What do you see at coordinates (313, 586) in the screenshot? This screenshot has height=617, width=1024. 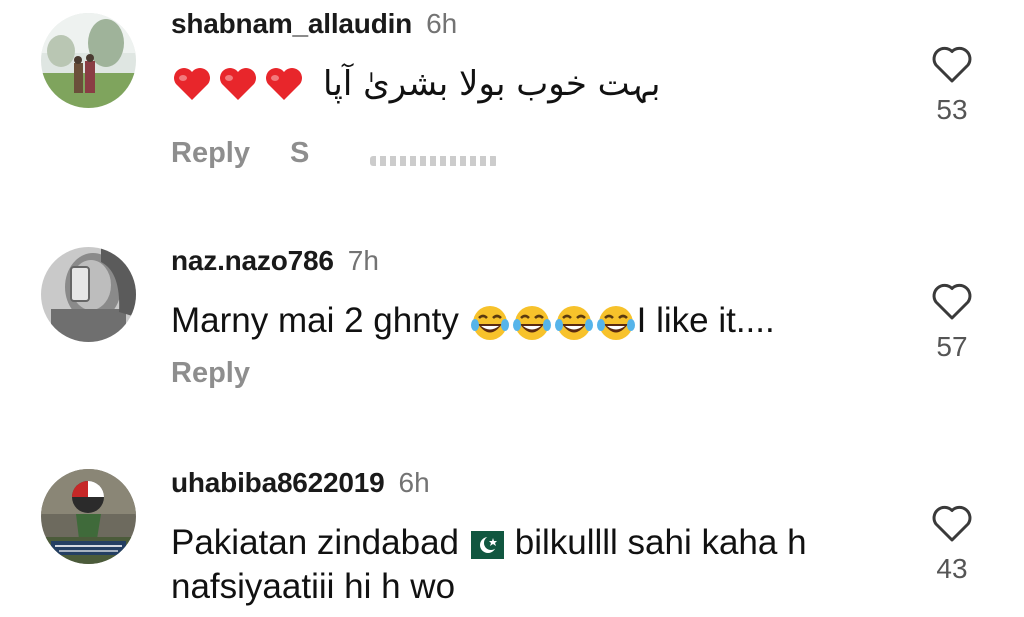 I see `comment-line-2: nafsiyaatiii hi h wo` at bounding box center [313, 586].